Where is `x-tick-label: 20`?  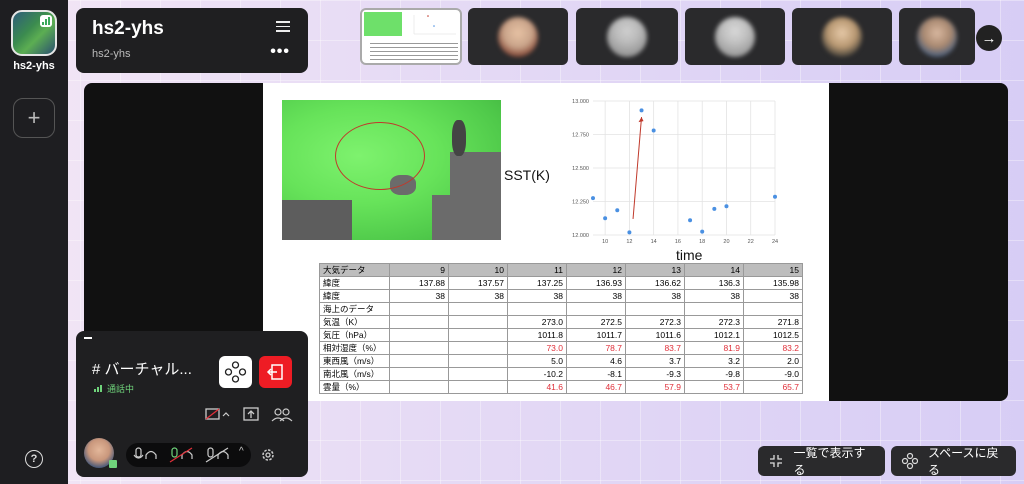
x-tick-label: 20 is located at coordinates (726, 241).